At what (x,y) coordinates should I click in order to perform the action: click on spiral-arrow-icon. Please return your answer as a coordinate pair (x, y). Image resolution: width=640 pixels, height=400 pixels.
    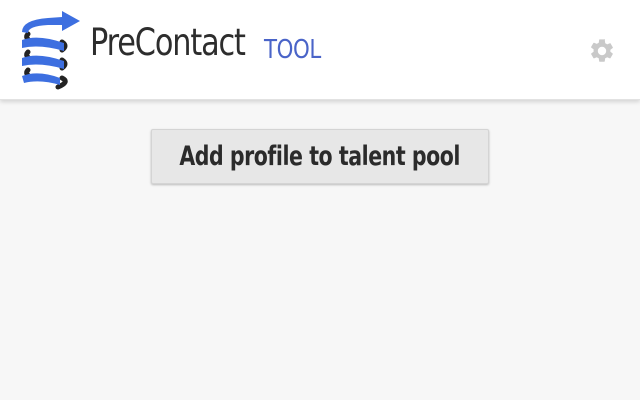
    Looking at the image, I should click on (51, 50).